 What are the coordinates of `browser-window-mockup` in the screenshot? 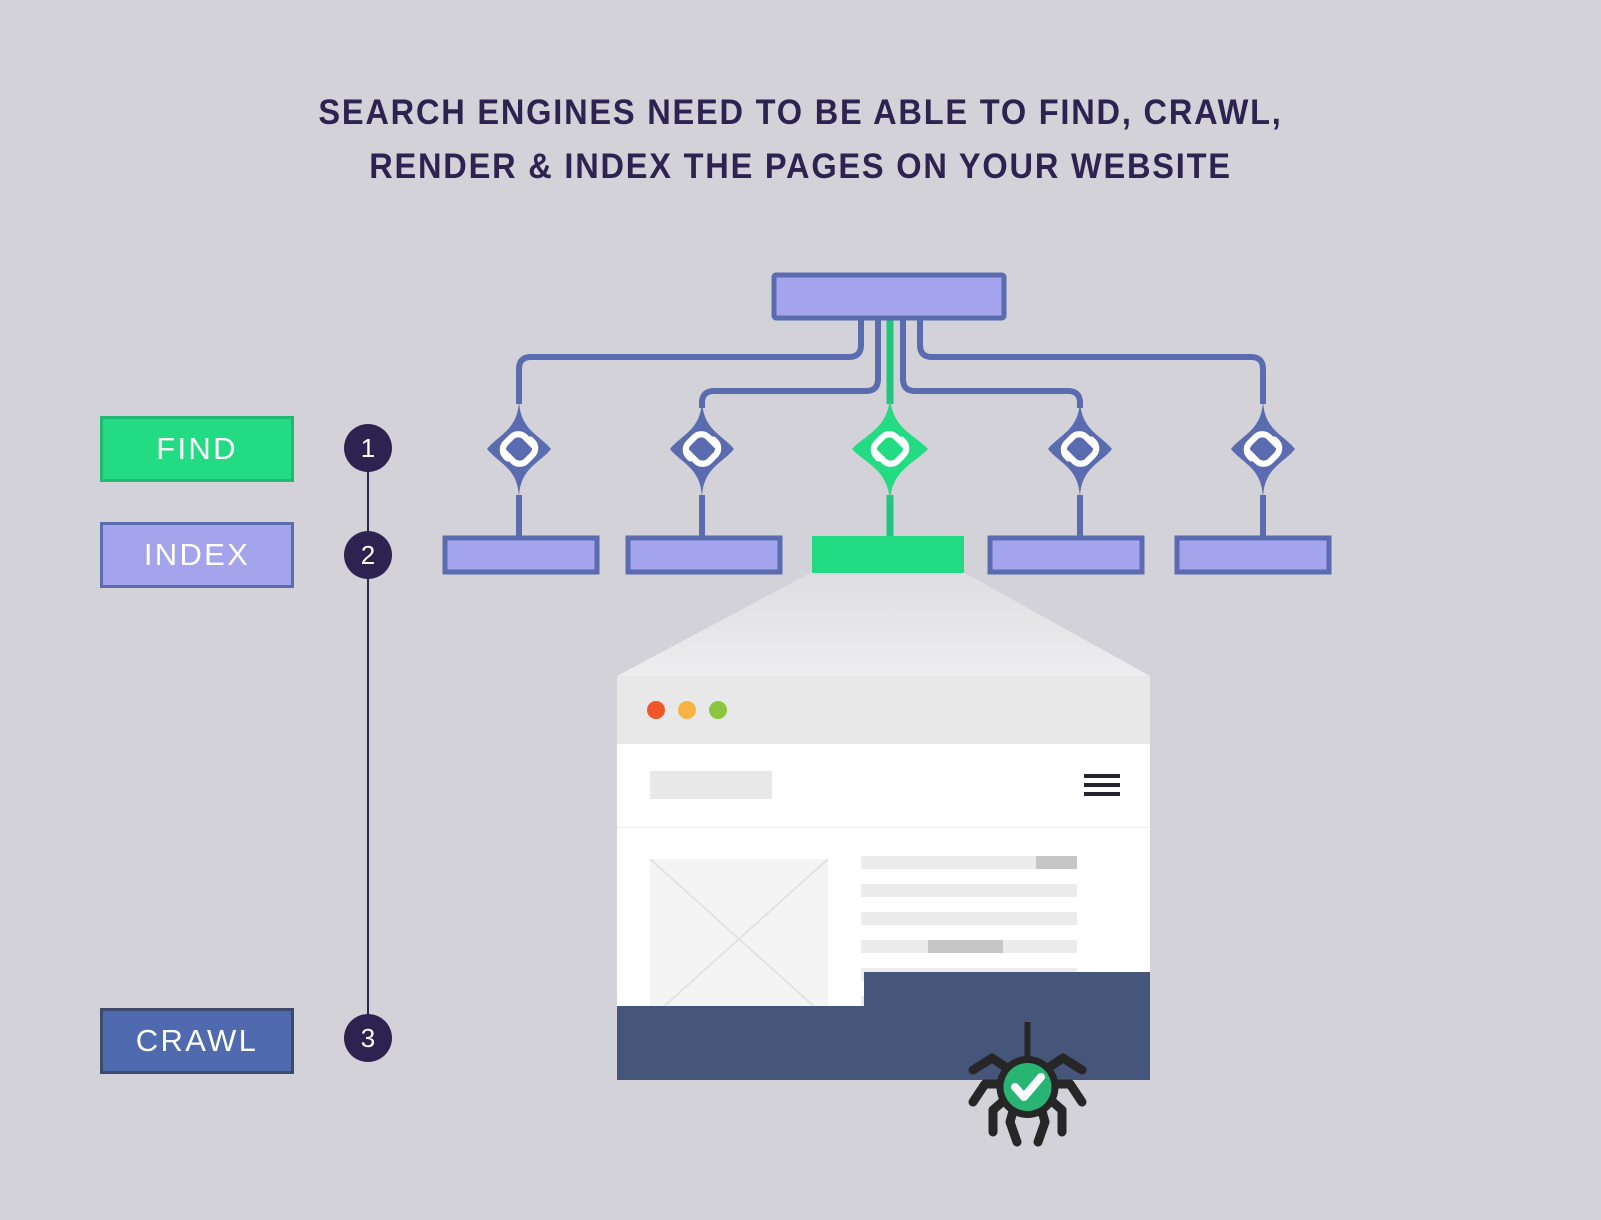 It's located at (883, 878).